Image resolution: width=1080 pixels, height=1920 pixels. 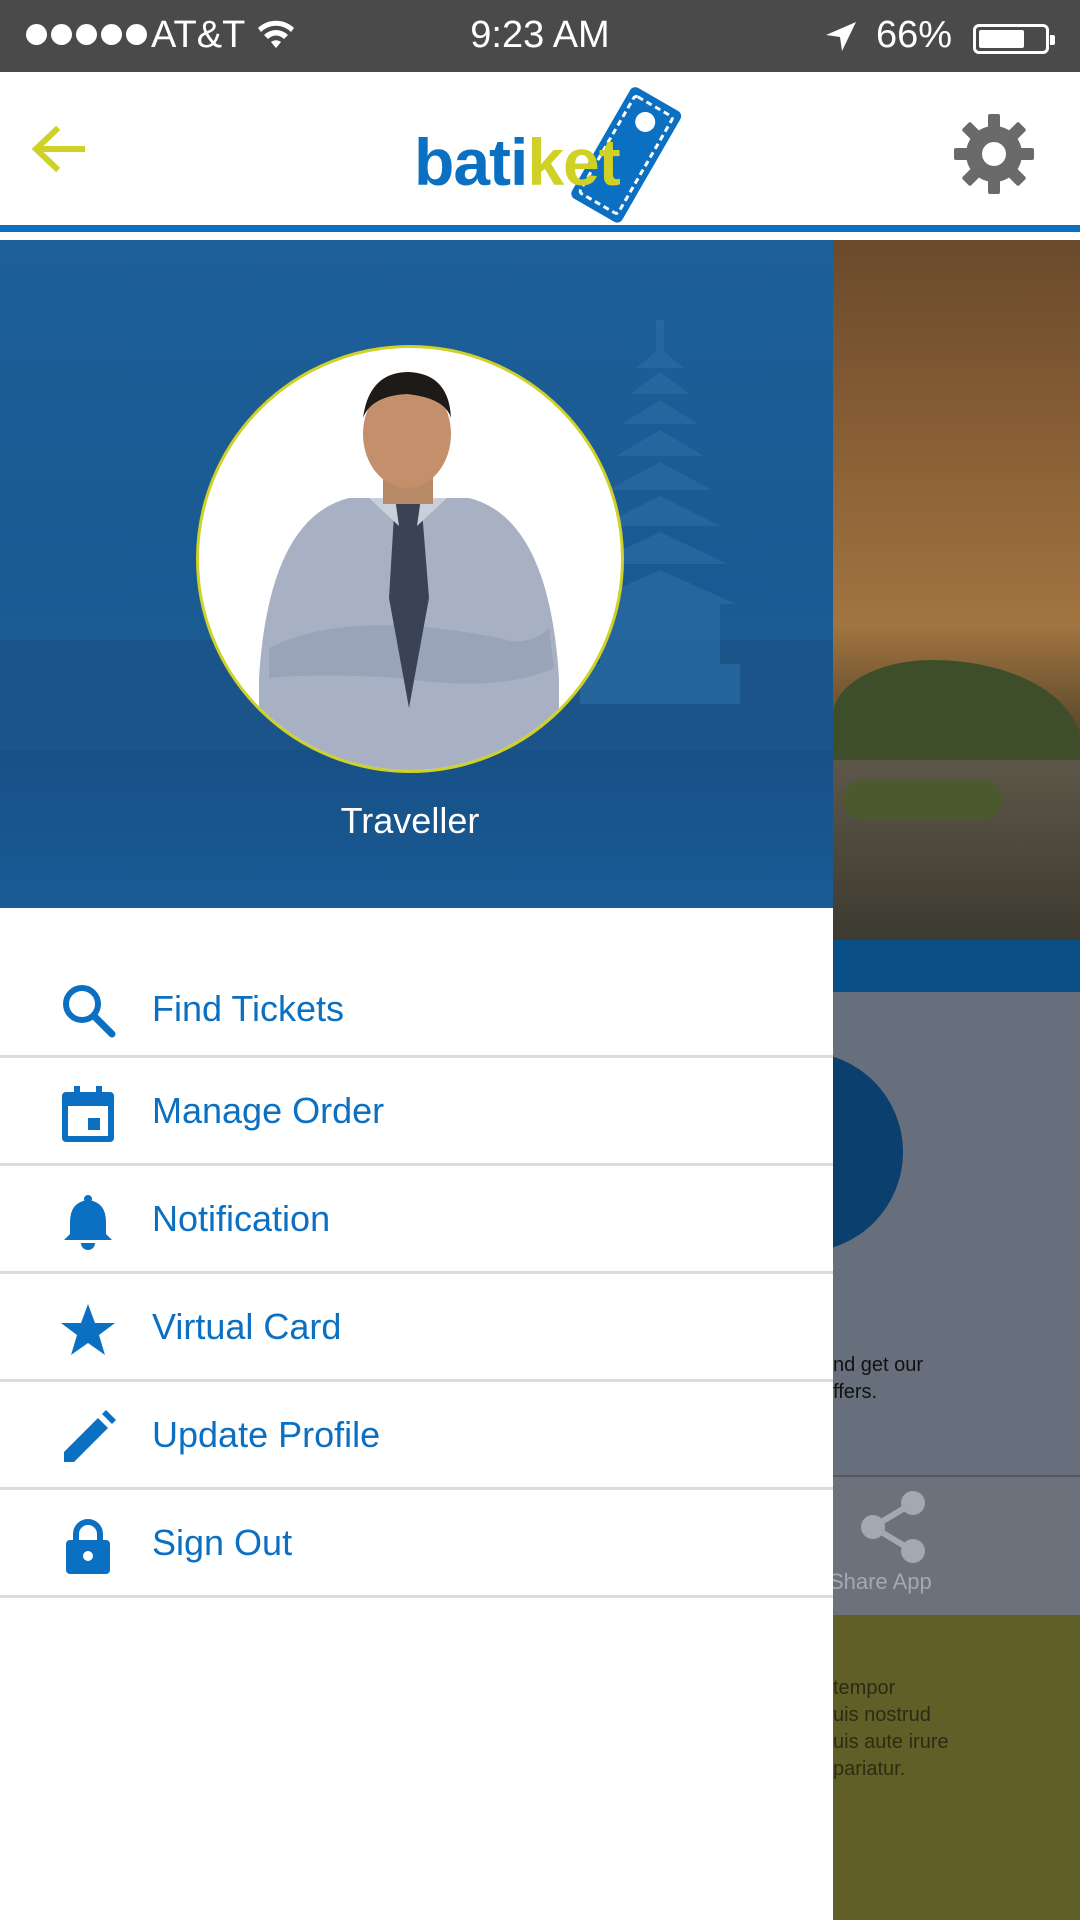 What do you see at coordinates (994, 154) in the screenshot?
I see `gear-icon` at bounding box center [994, 154].